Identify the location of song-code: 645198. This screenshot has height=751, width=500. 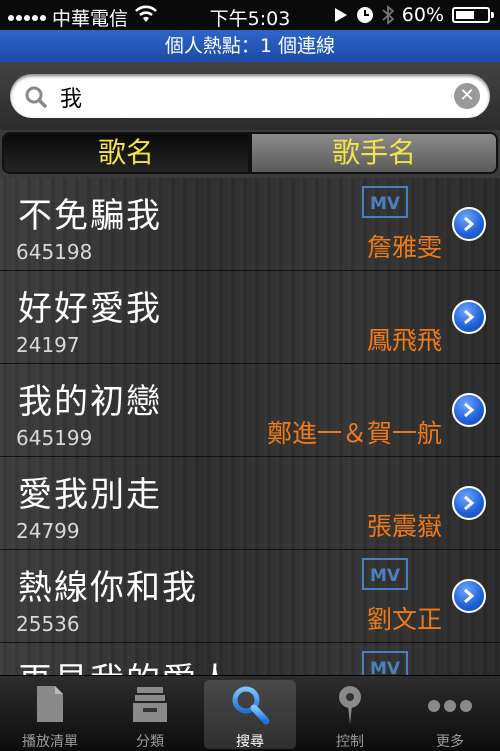
(54, 252).